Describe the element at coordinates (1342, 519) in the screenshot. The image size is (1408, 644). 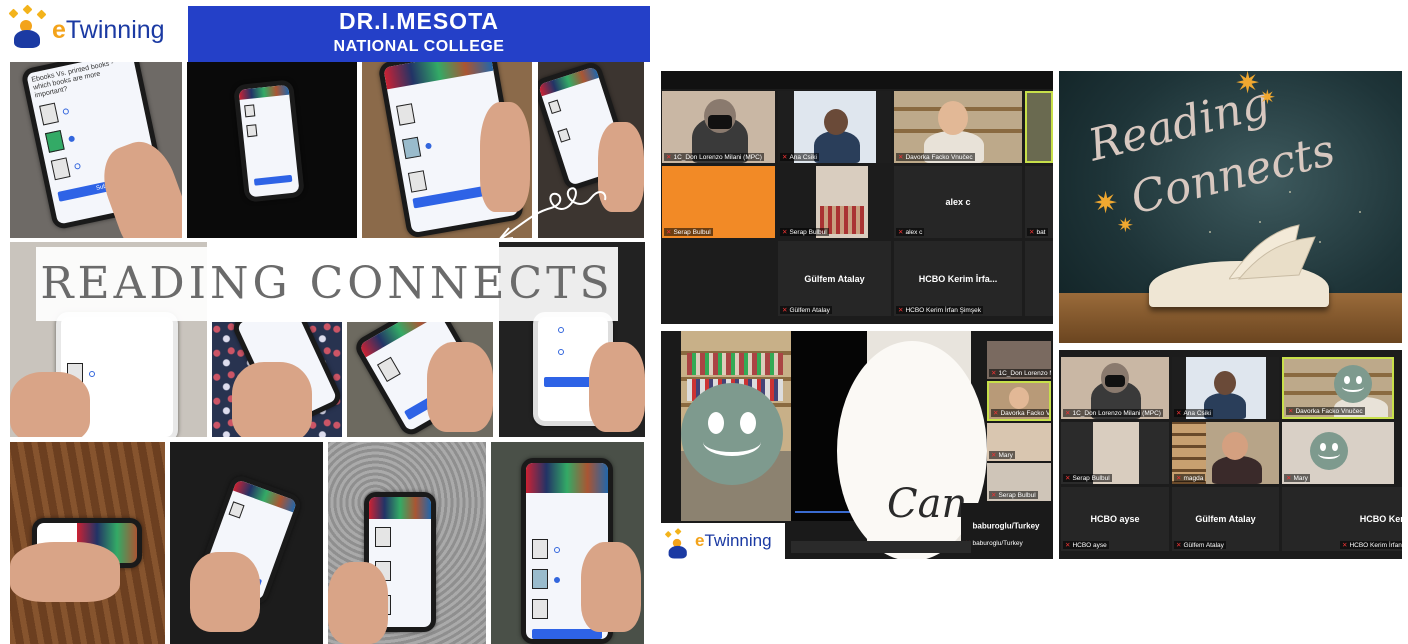
I see `video-tile: HCBO Kerim ✕HCBO Kerim İrfan Şimşek` at that location.